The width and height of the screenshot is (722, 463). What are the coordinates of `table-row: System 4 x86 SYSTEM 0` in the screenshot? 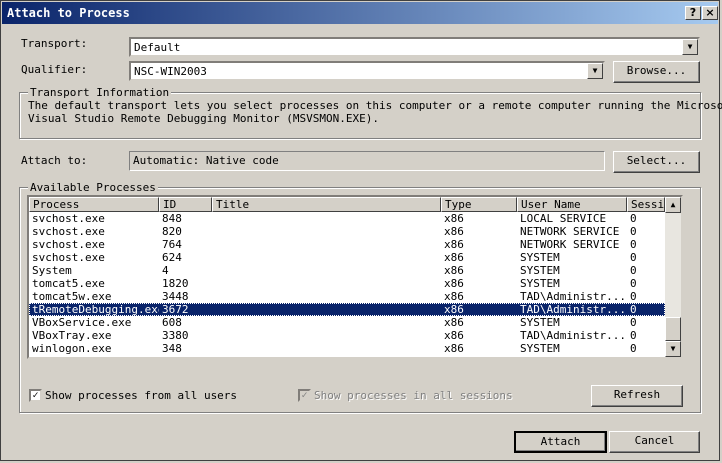 It's located at (347, 270).